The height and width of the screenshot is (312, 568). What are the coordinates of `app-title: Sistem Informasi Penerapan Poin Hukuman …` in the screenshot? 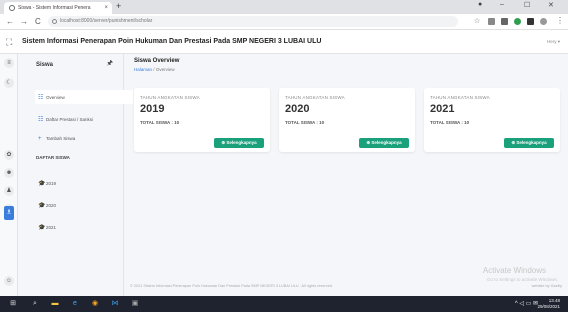 It's located at (172, 41).